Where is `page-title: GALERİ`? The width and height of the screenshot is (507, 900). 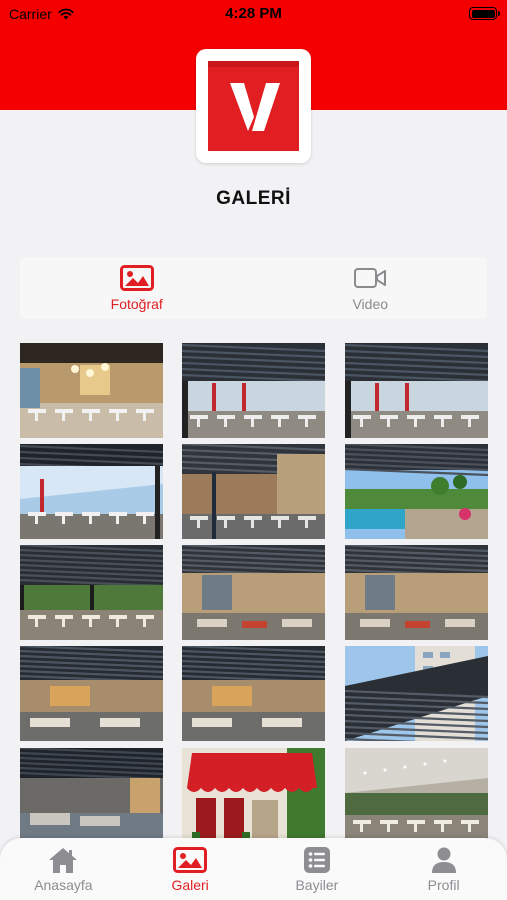 page-title: GALERİ is located at coordinates (253, 198).